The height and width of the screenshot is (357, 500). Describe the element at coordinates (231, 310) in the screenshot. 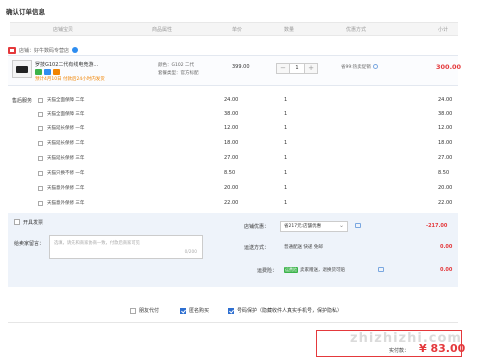

I see `privacy-checkbox` at that location.